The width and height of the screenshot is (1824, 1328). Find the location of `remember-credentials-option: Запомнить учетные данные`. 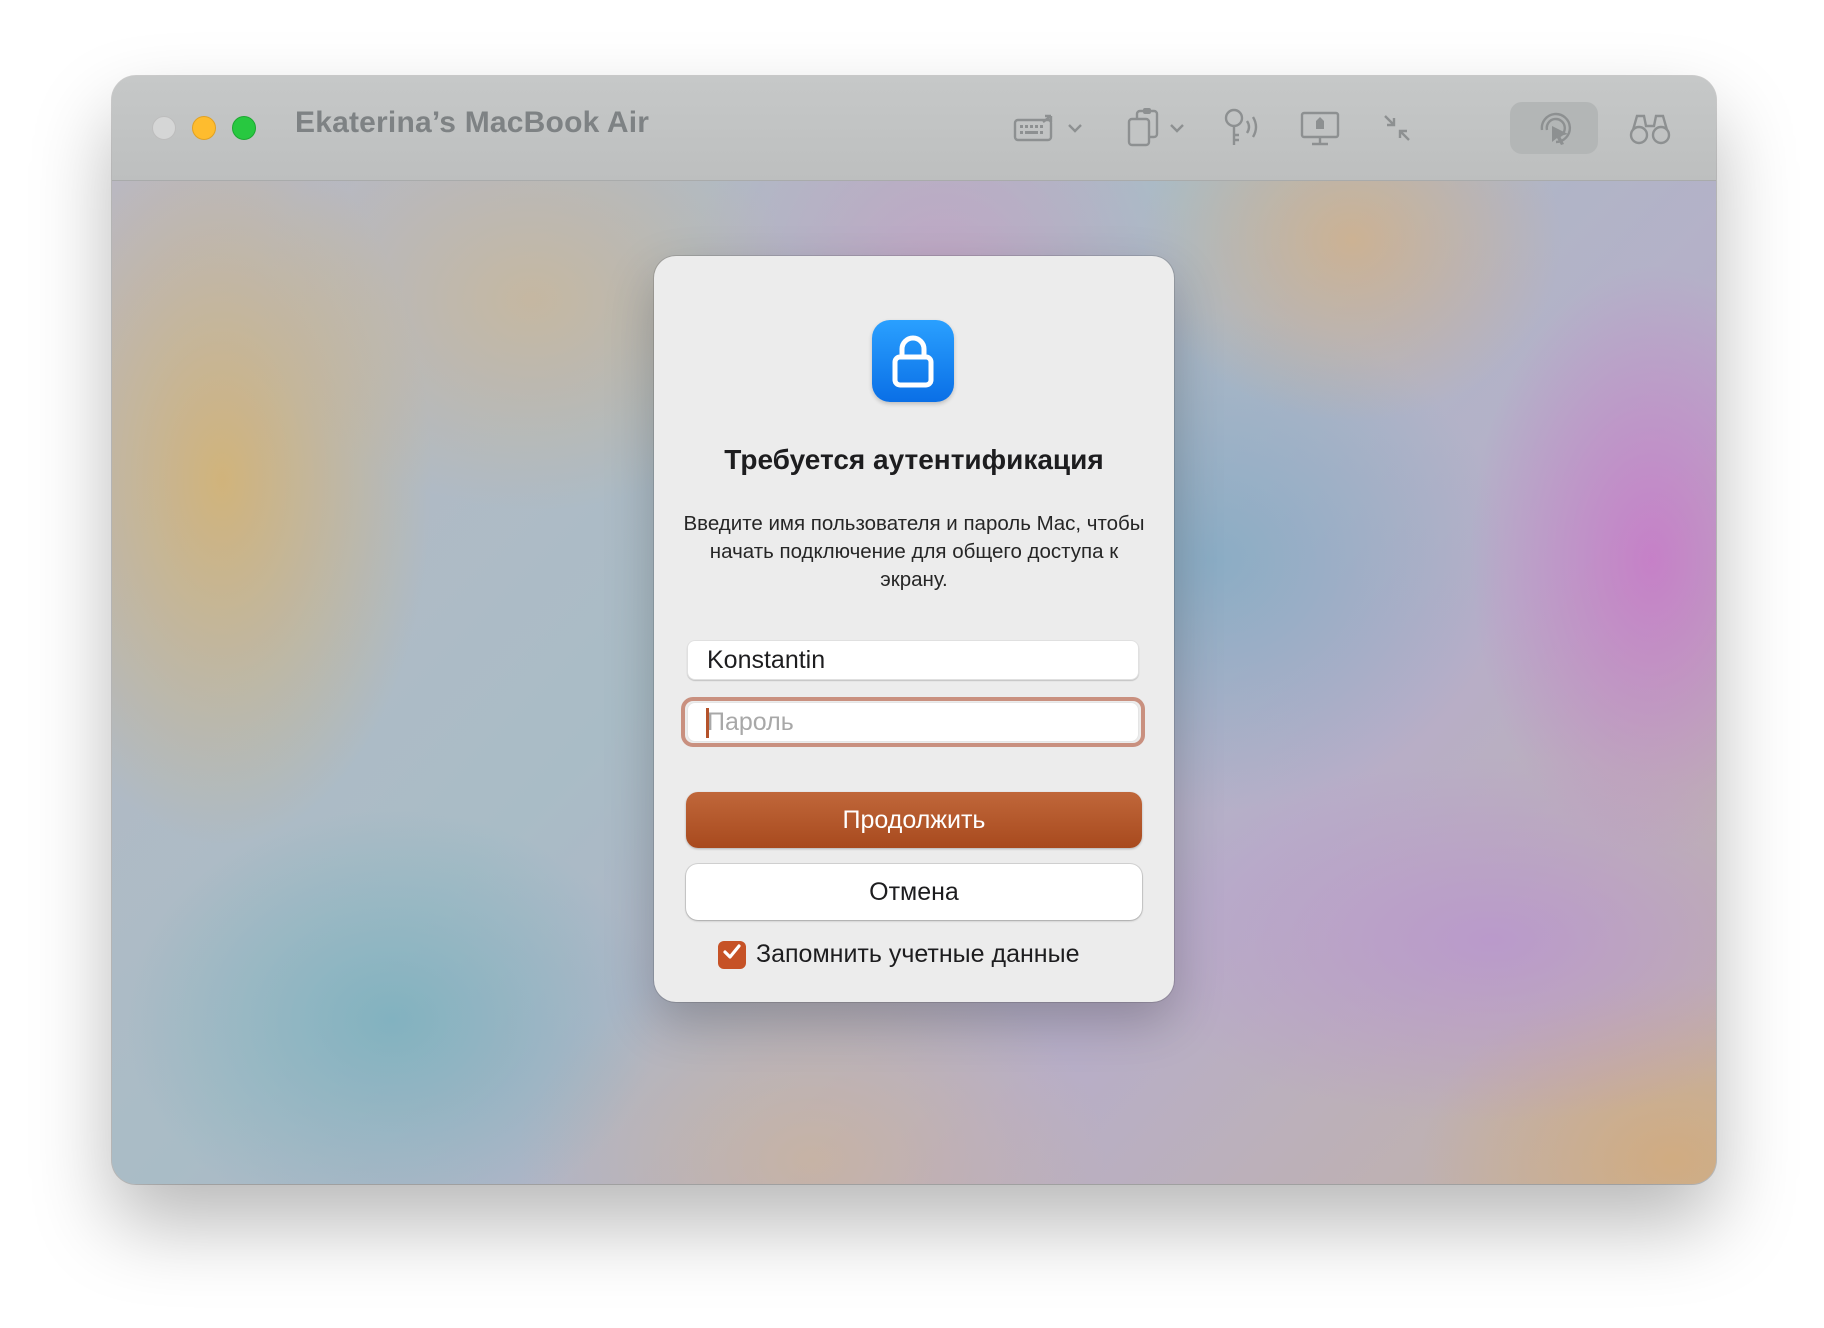

remember-credentials-option: Запомнить учетные данные is located at coordinates (898, 954).